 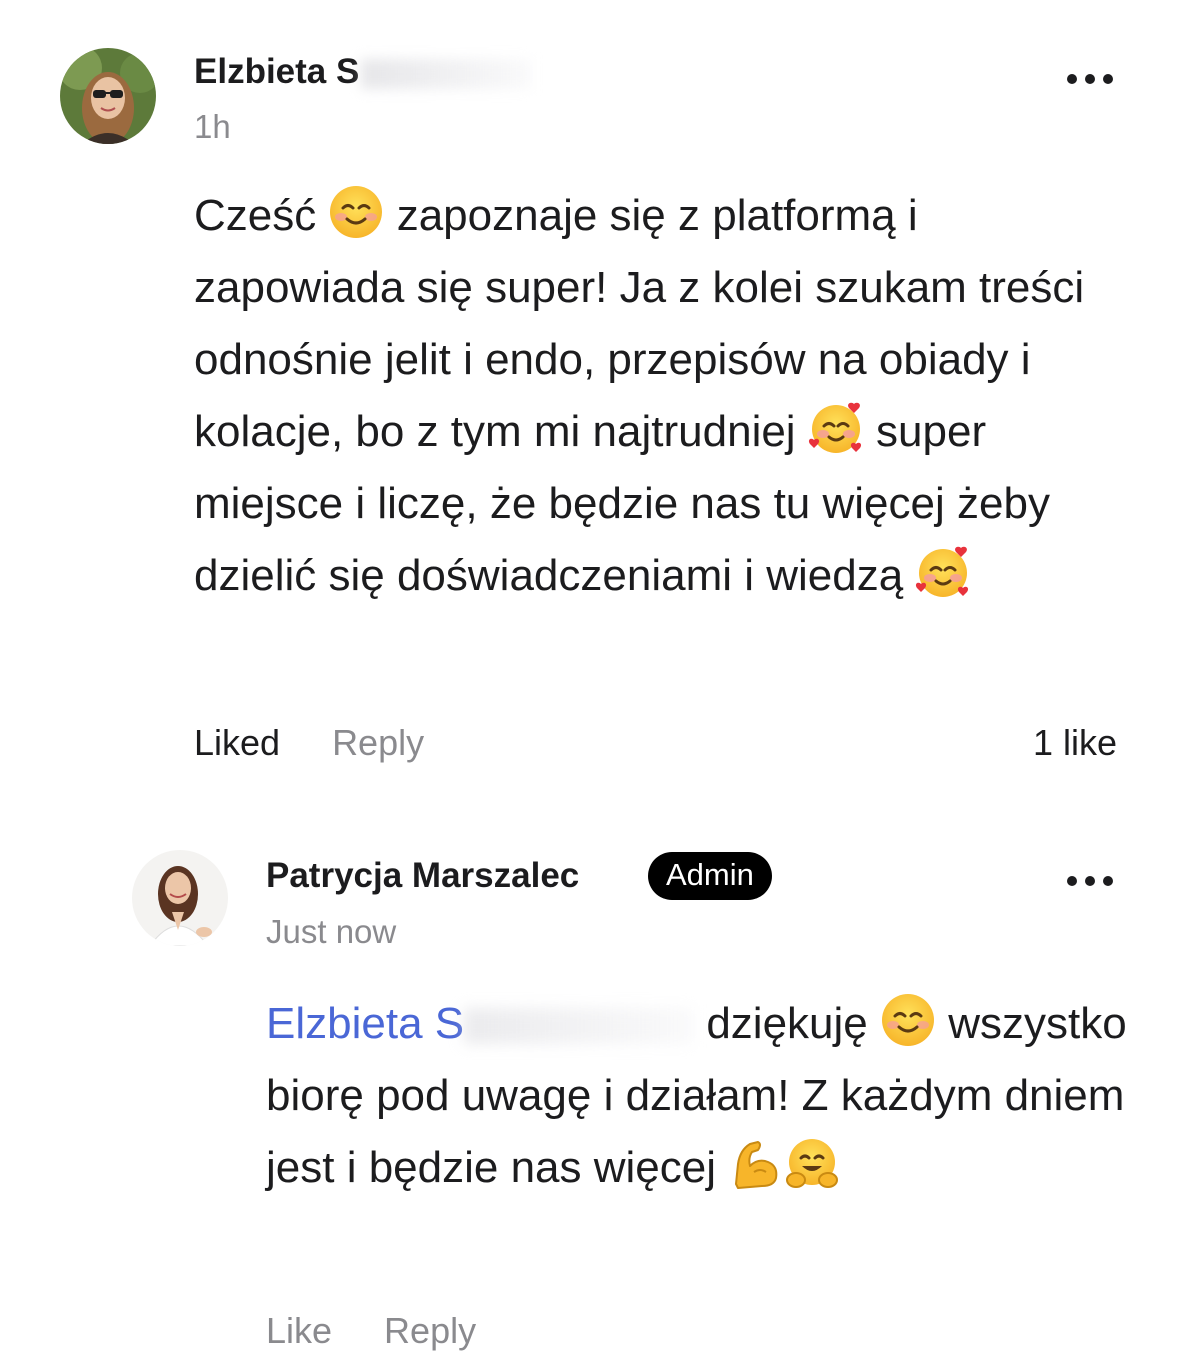 What do you see at coordinates (422, 876) in the screenshot?
I see `comment-author: Patrycja Marszalec` at bounding box center [422, 876].